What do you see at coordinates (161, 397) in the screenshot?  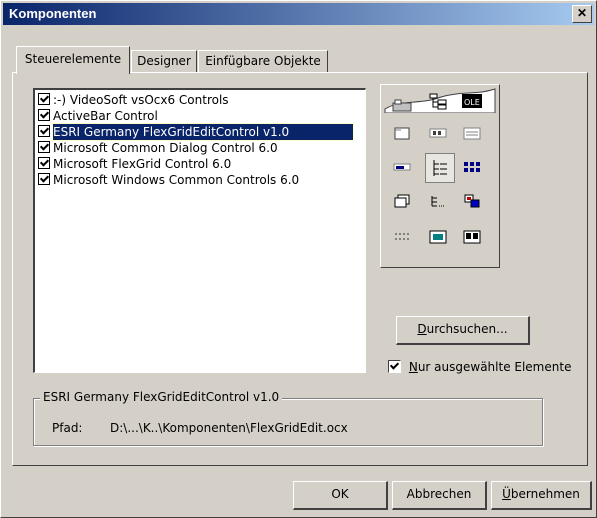 I see `details-title: ESRI Germany FlexGridEditControl v1.0` at bounding box center [161, 397].